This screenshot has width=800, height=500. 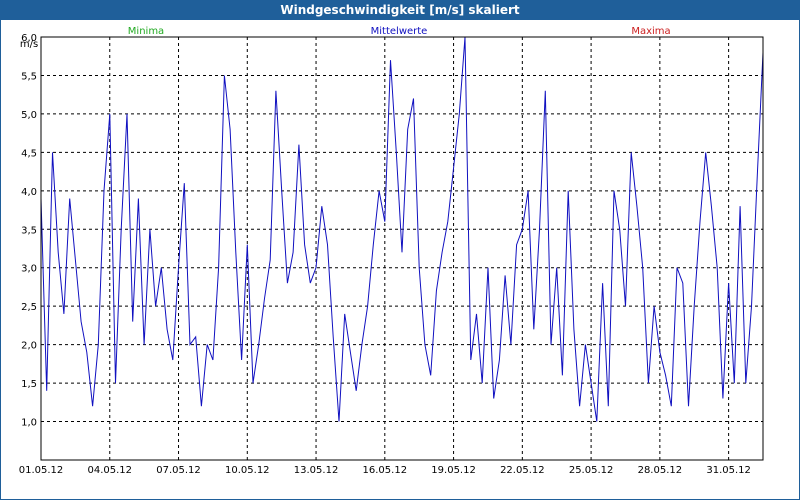 What do you see at coordinates (29, 38) in the screenshot?
I see `y-tick-label: 6,0` at bounding box center [29, 38].